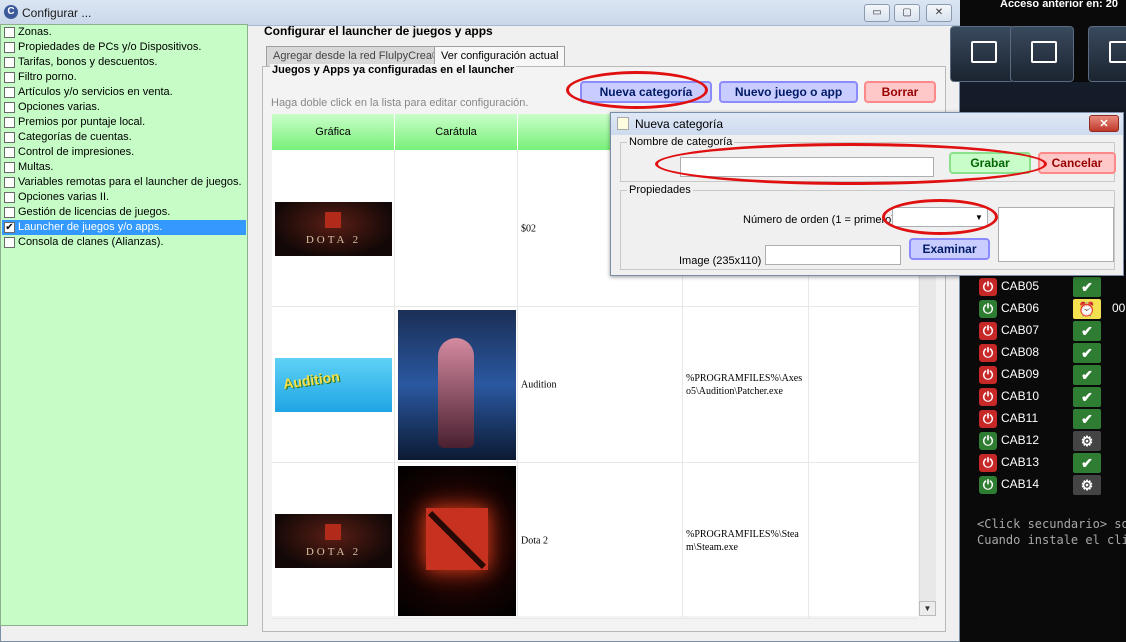  I want to click on cabin-name: CAB05, so click(1020, 286).